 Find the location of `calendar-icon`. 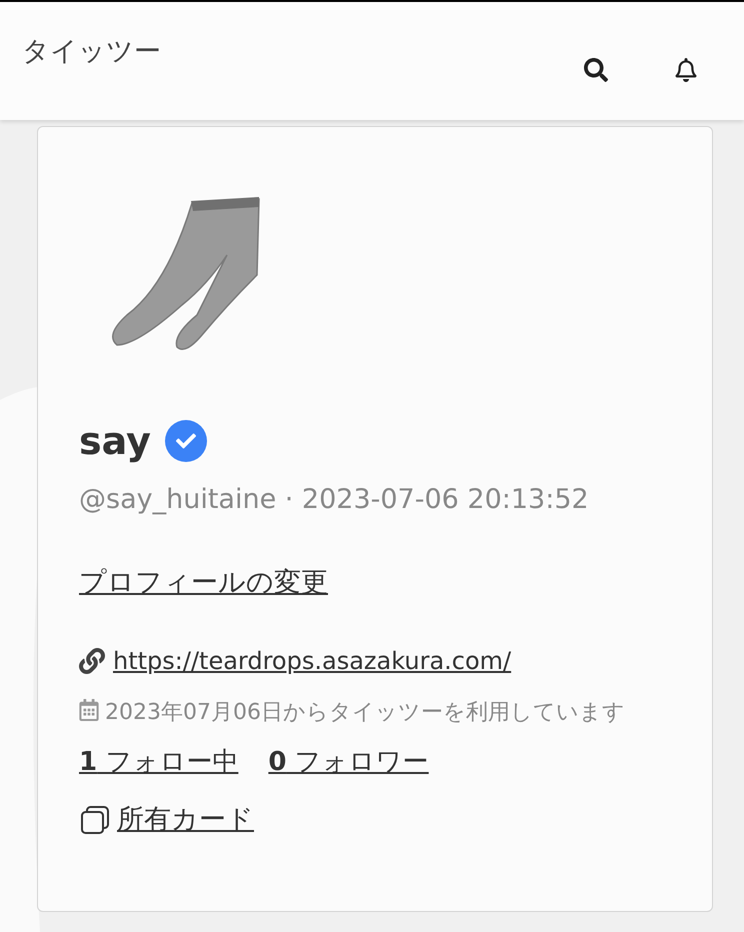

calendar-icon is located at coordinates (89, 710).